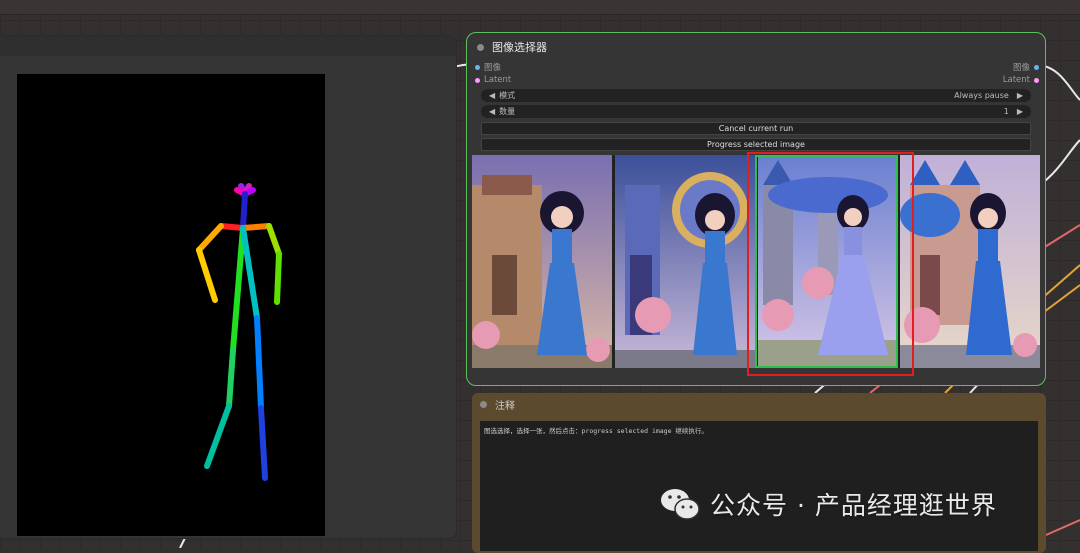 The image size is (1080, 553). What do you see at coordinates (1036, 80) in the screenshot?
I see `latent-output-dot-icon` at bounding box center [1036, 80].